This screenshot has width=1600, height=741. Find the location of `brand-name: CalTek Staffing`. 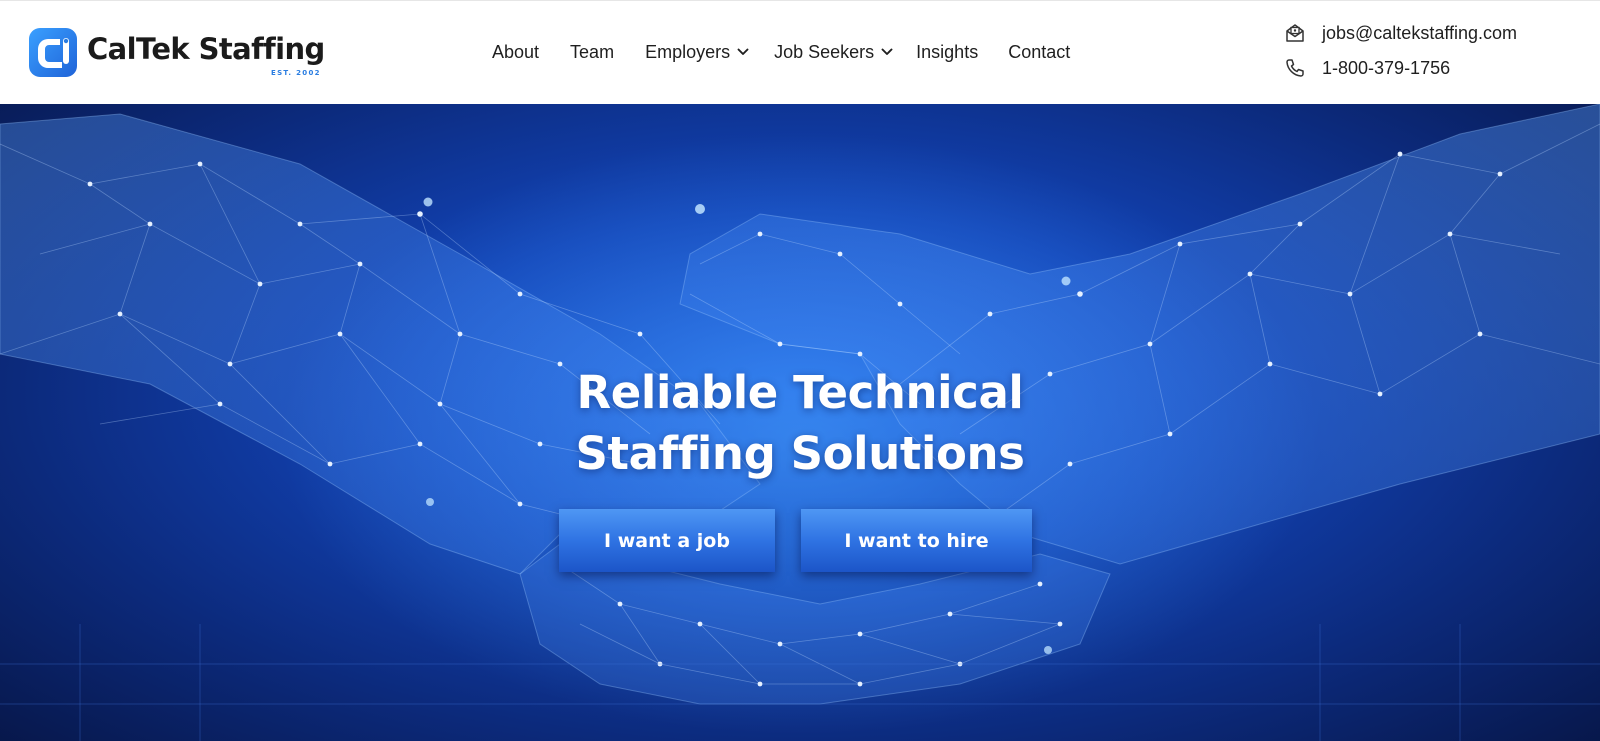

brand-name: CalTek Staffing is located at coordinates (206, 49).